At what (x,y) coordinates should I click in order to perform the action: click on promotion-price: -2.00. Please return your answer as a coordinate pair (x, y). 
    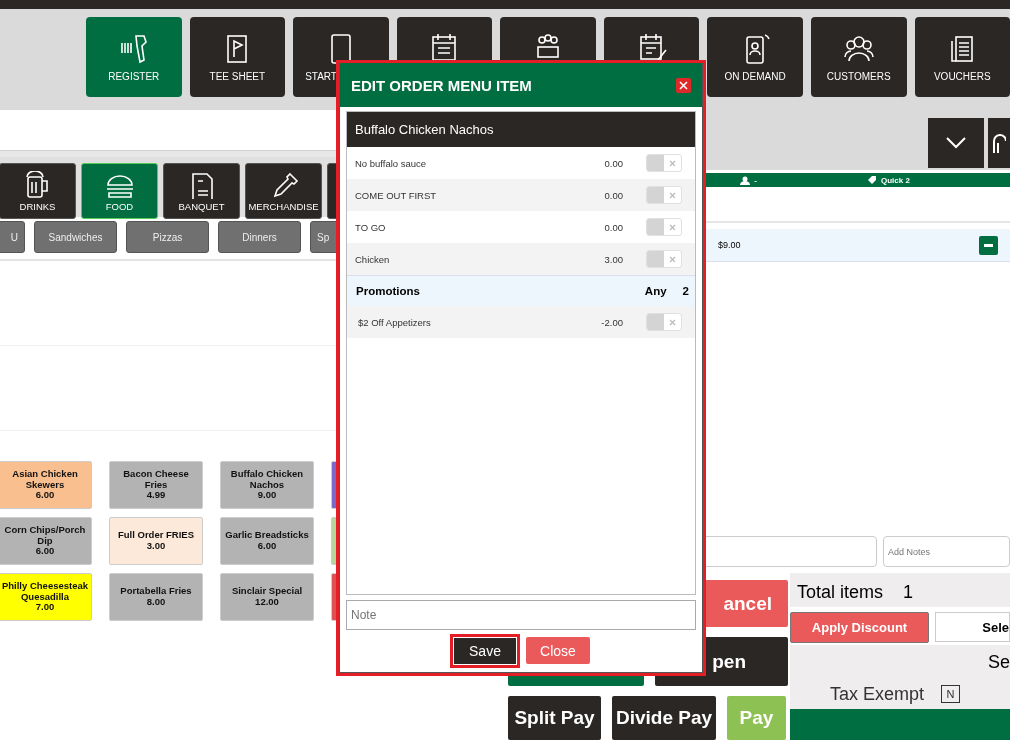
    Looking at the image, I should click on (611, 322).